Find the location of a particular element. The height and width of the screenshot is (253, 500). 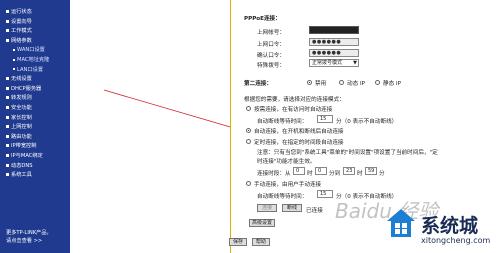

logo-text: 系统城 is located at coordinates (450, 226).